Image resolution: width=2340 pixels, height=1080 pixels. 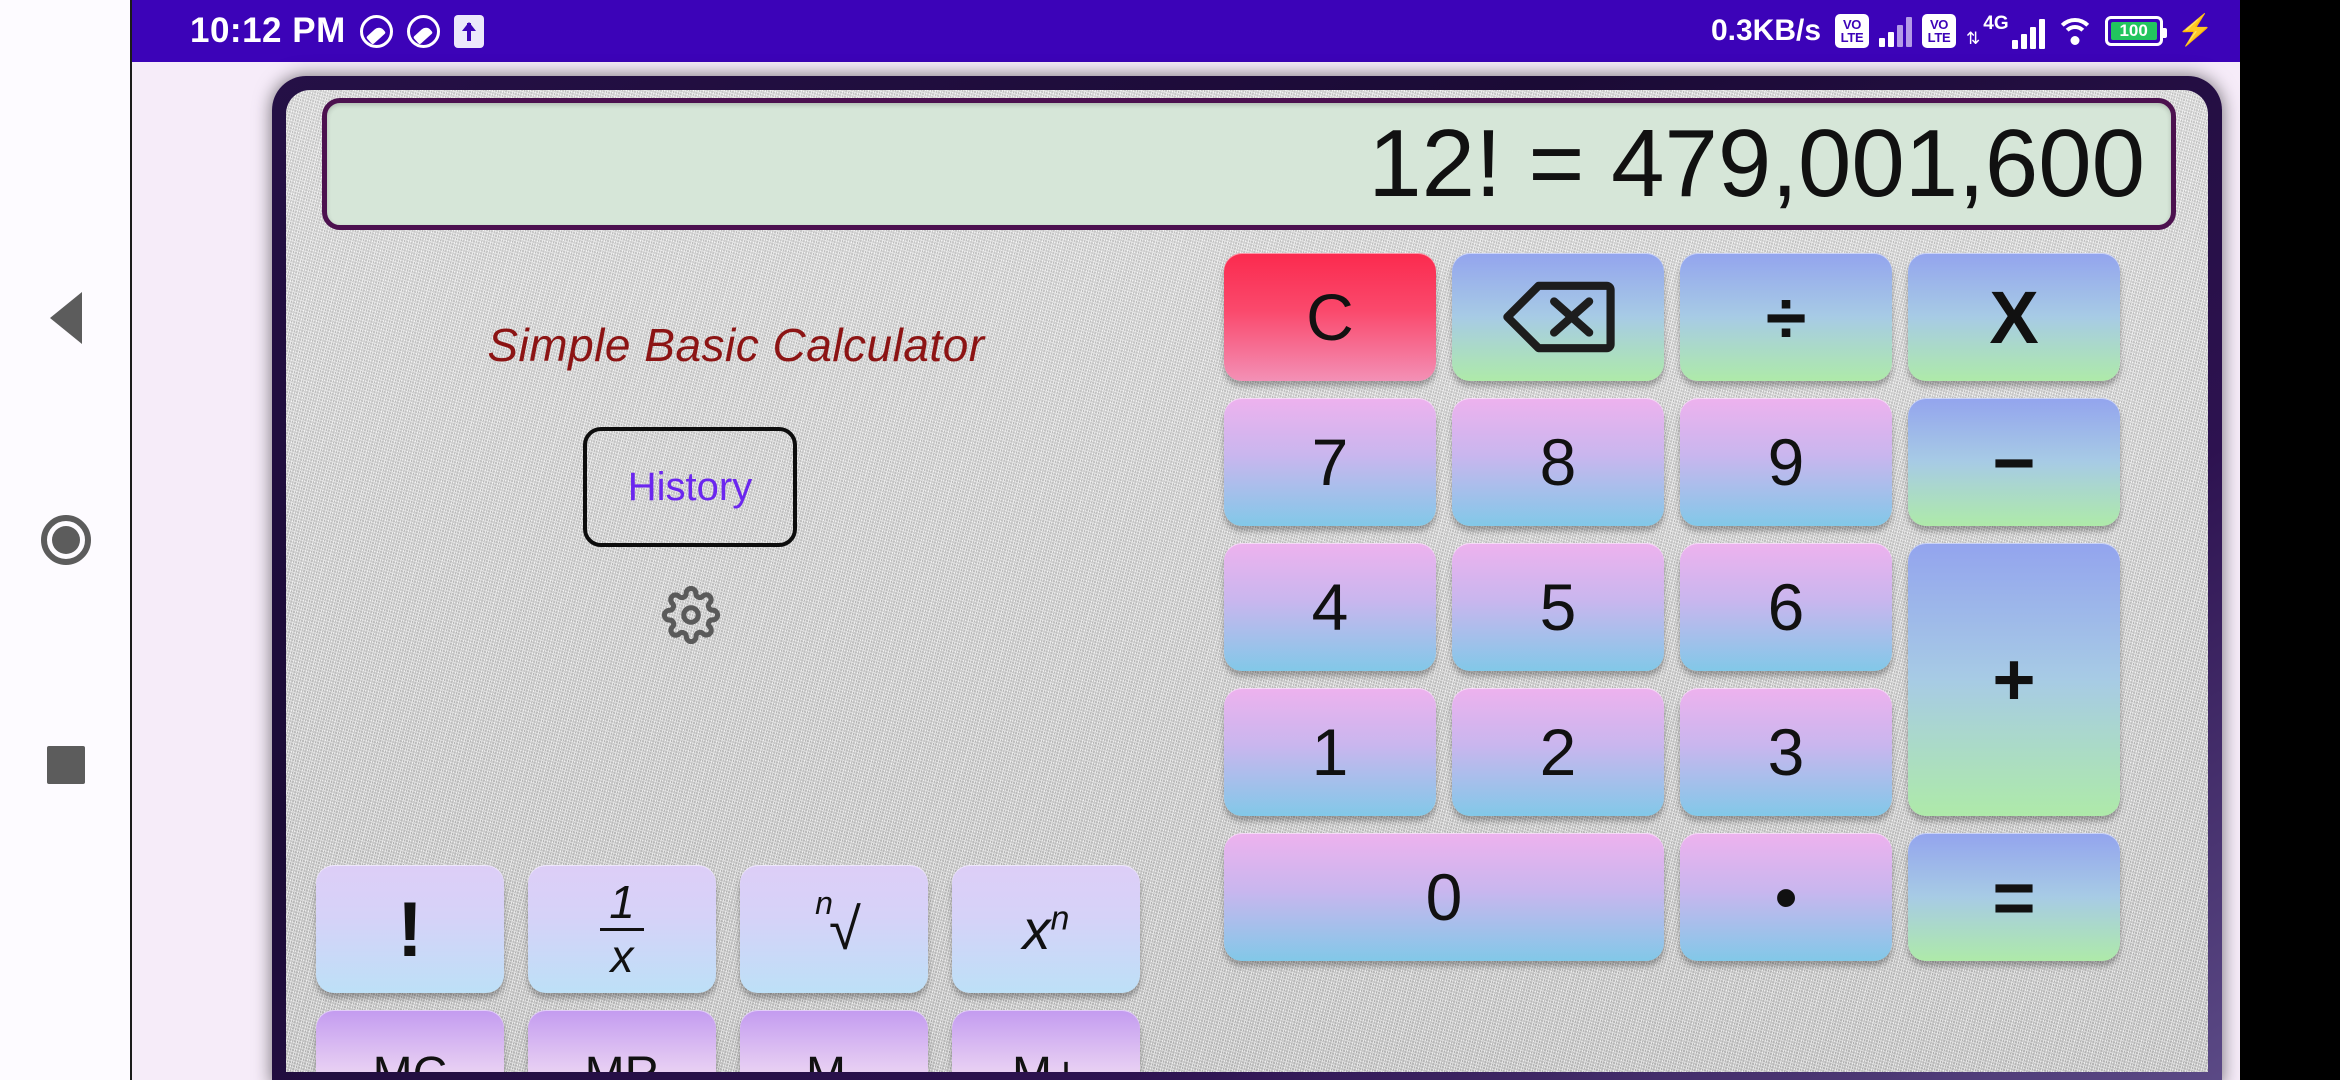 I want to click on digit-2-label: 2, so click(x=1558, y=752).